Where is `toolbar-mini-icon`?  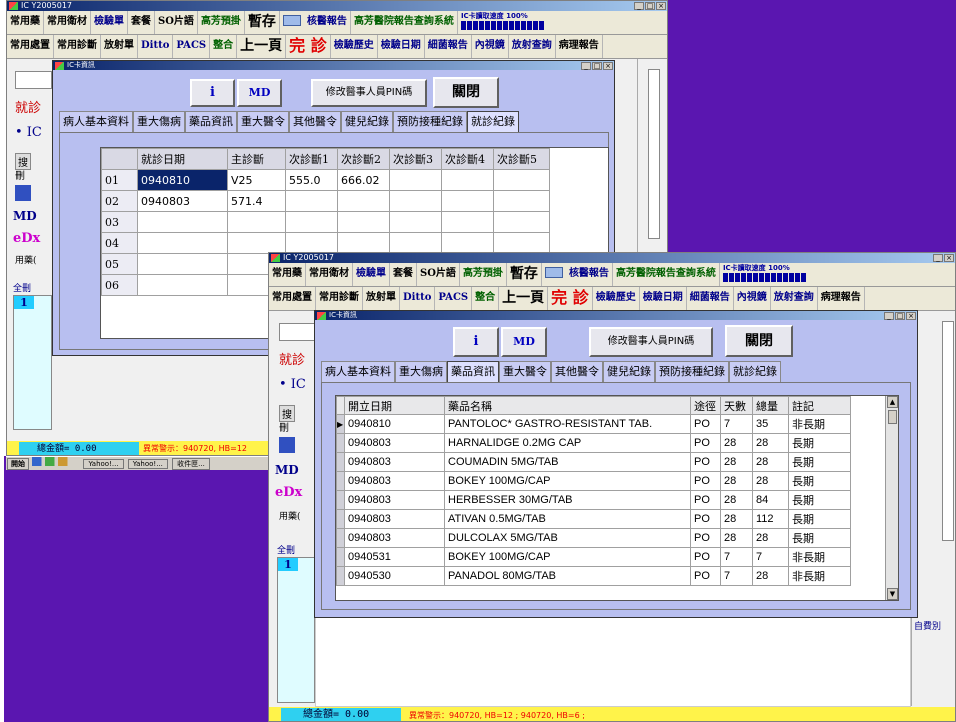
toolbar-mini-icon is located at coordinates (291, 20).